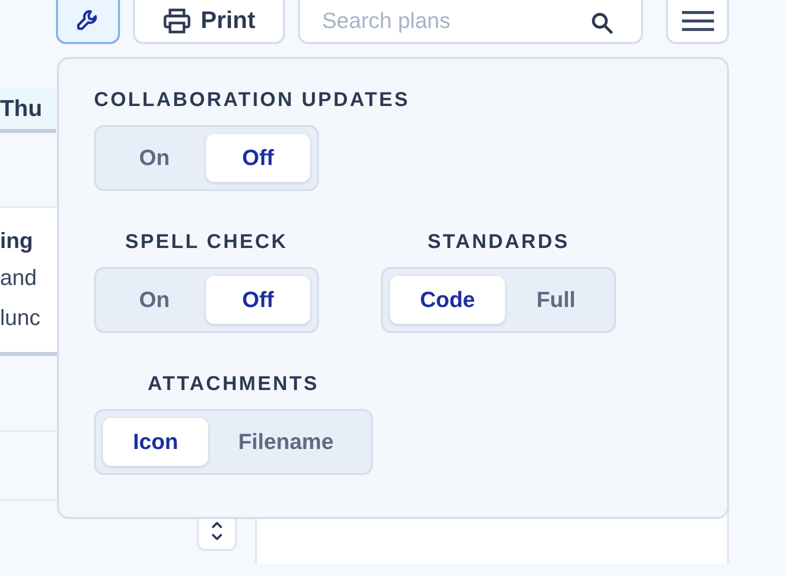 This screenshot has height=576, width=786. I want to click on setting-label: SPELL CHECK, so click(206, 242).